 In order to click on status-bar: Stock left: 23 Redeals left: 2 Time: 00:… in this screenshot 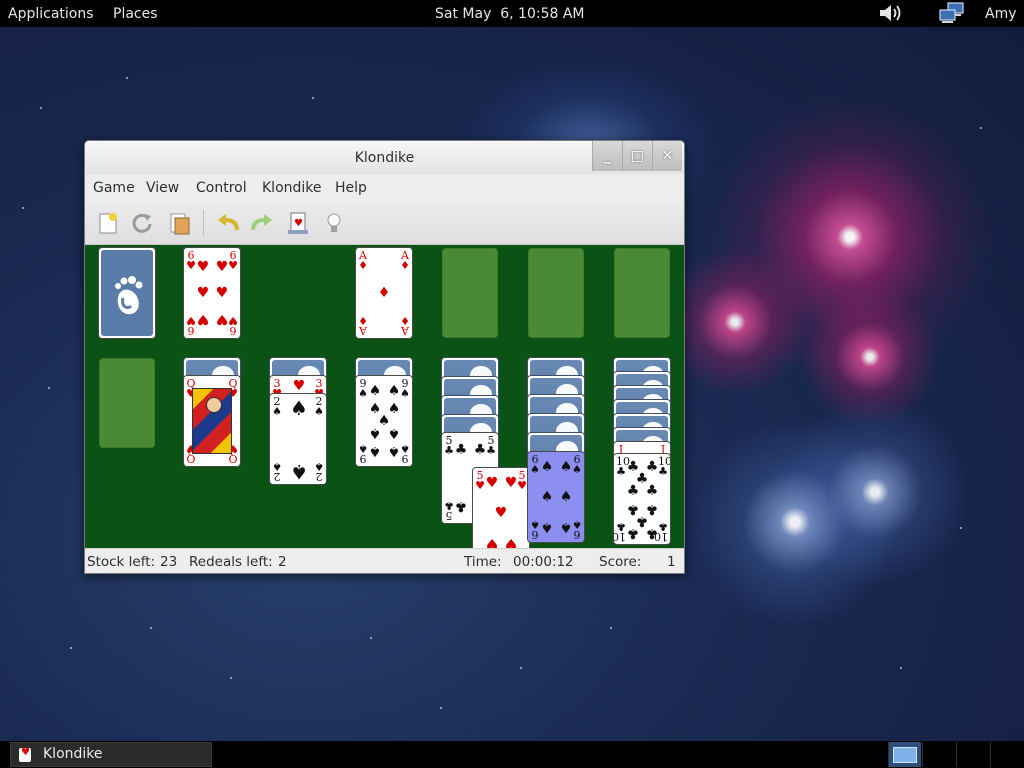, I will do `click(384, 560)`.